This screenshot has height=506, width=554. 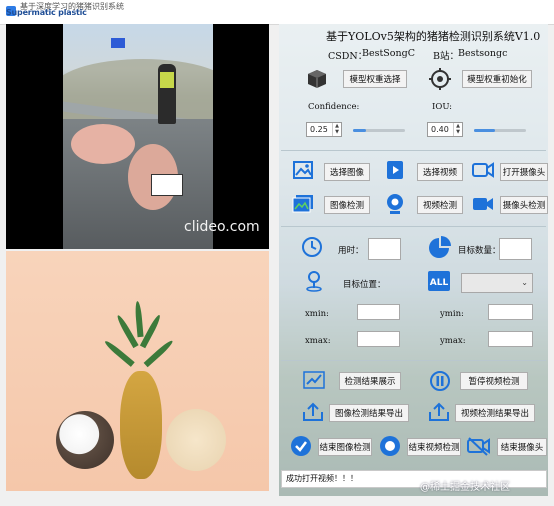 What do you see at coordinates (141, 425) in the screenshot?
I see `pineapple-figure` at bounding box center [141, 425].